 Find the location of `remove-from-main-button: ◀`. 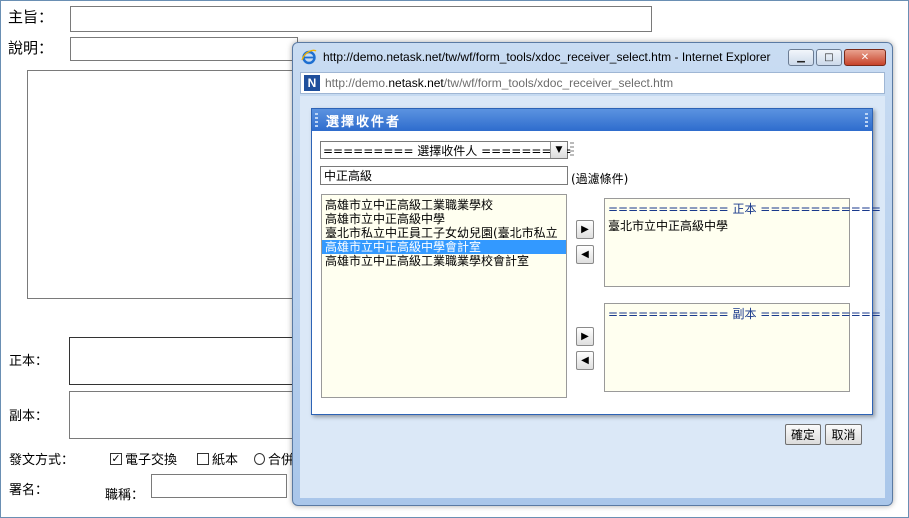

remove-from-main-button: ◀ is located at coordinates (585, 254).